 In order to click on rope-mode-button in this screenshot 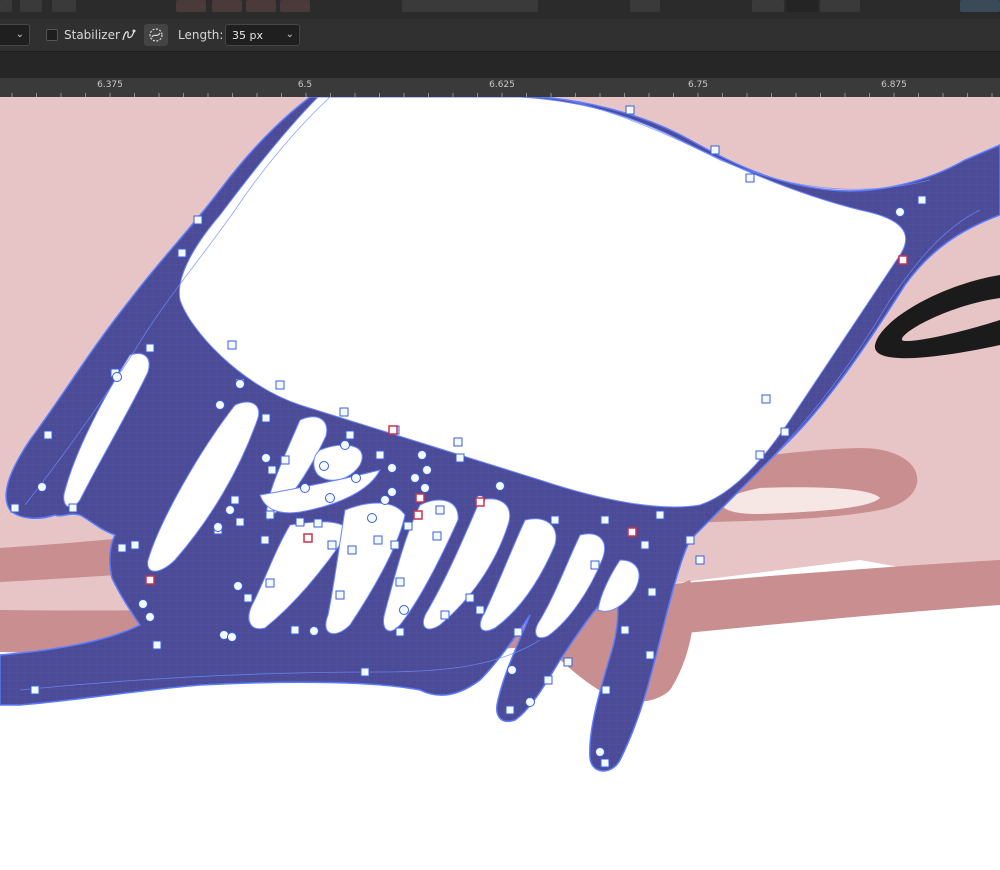, I will do `click(129, 35)`.